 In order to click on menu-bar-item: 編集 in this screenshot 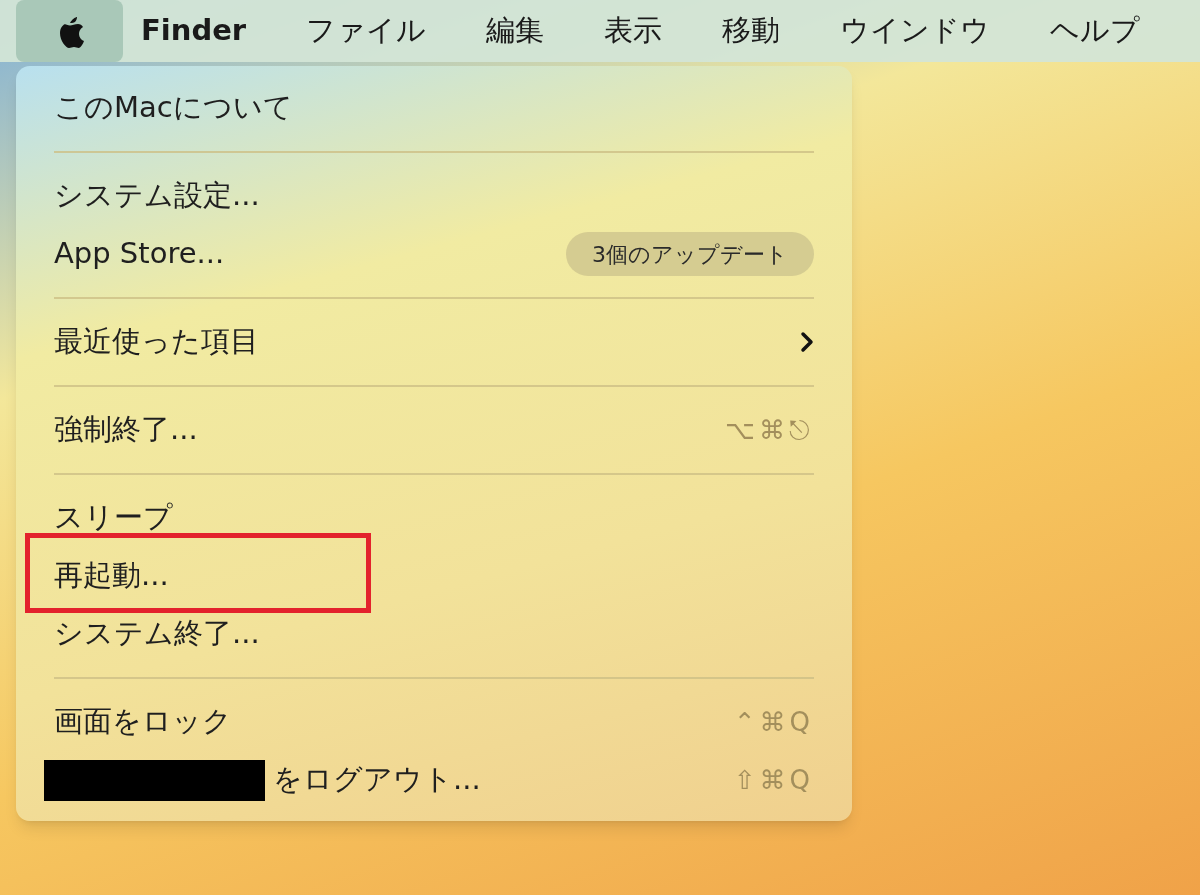, I will do `click(515, 31)`.